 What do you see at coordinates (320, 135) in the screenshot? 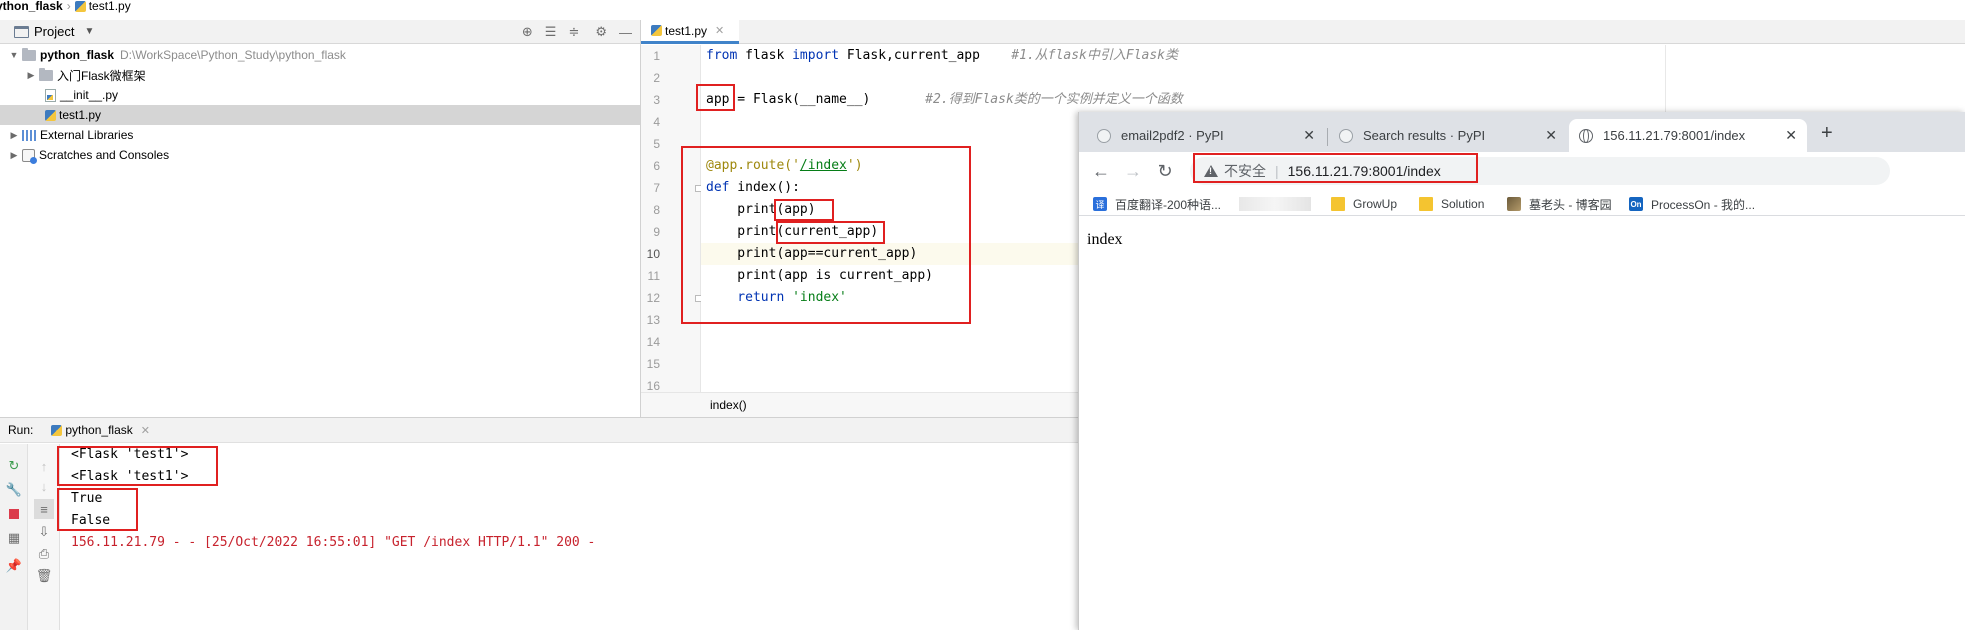
I see `tree-item-external-libraries: ▶ External Libraries` at bounding box center [320, 135].